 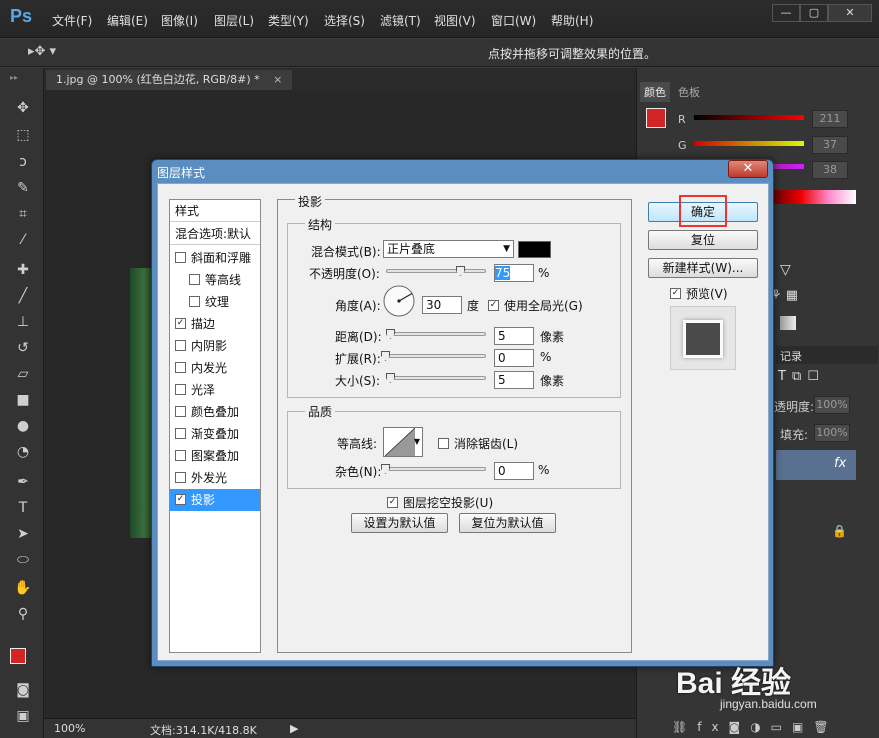 I want to click on knockout-checkbox, so click(x=392, y=502).